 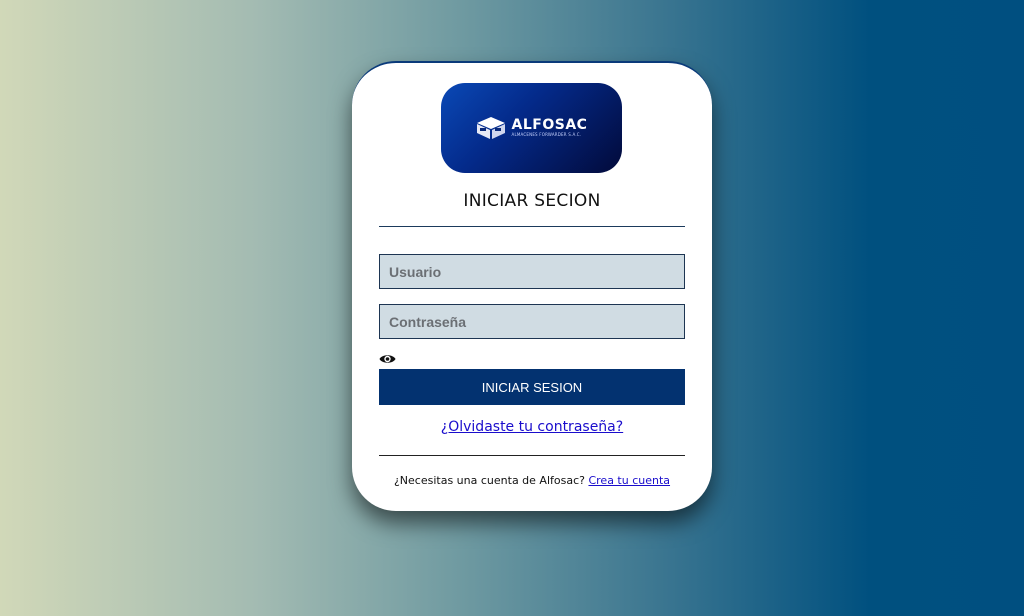 What do you see at coordinates (532, 321) in the screenshot?
I see `password-input` at bounding box center [532, 321].